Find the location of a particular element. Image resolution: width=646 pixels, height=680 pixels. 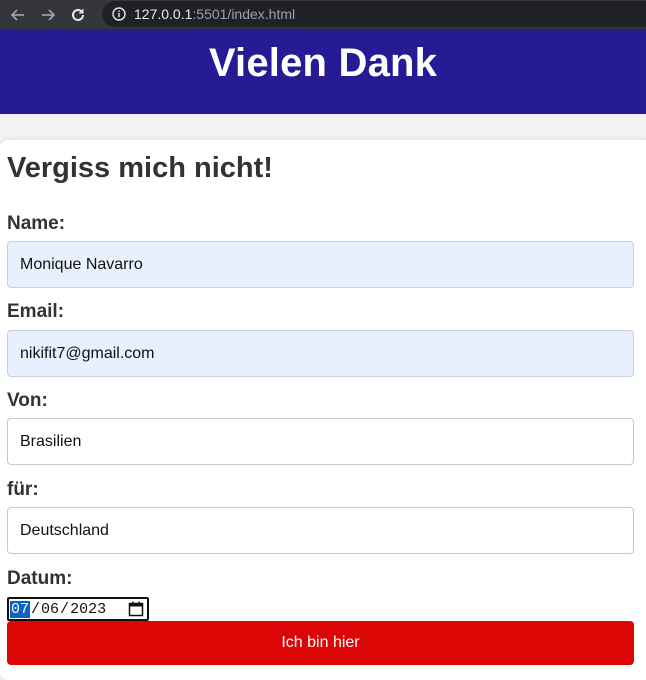

arrow-left-icon is located at coordinates (17, 14).